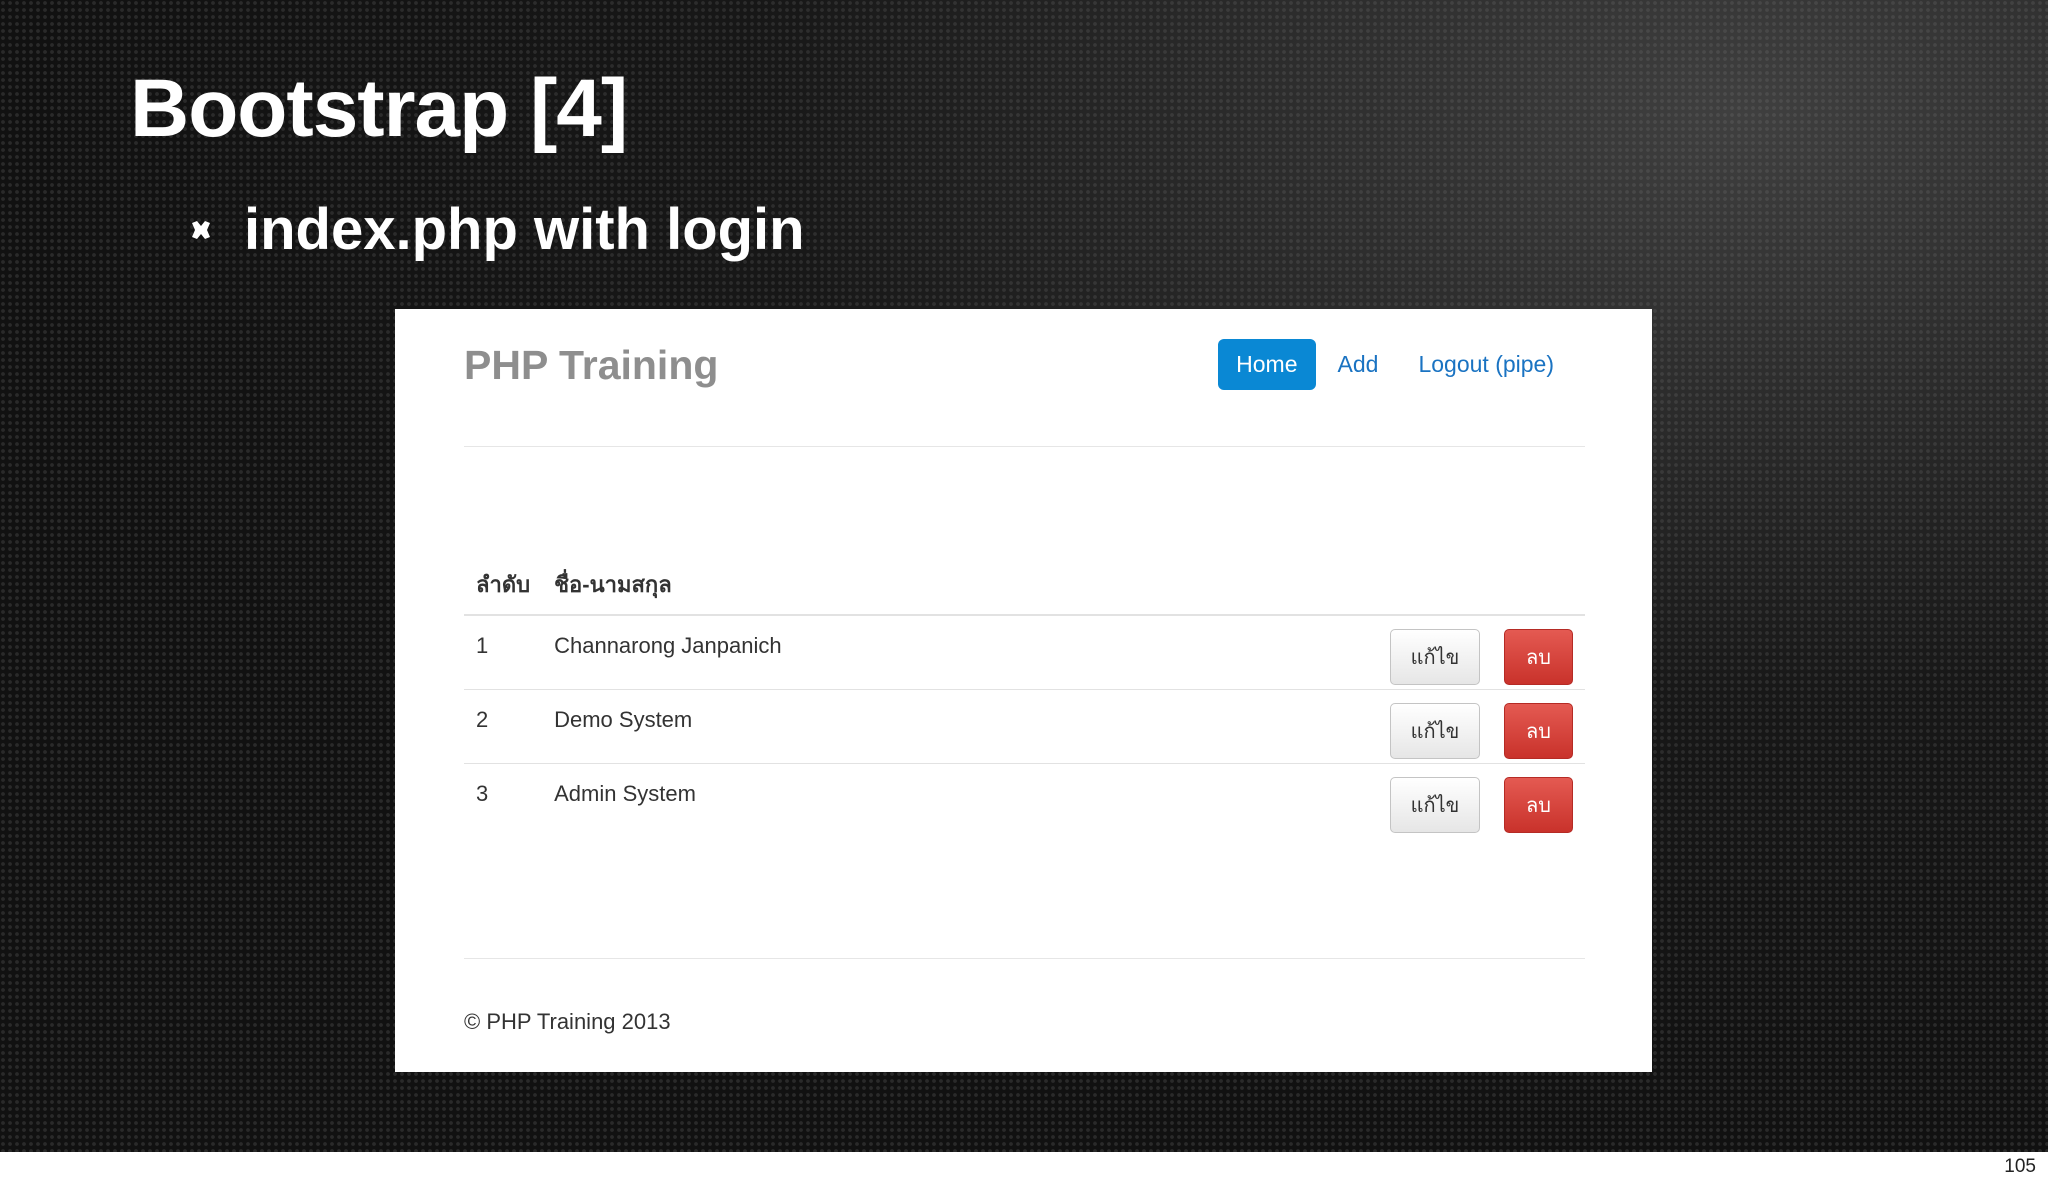 This screenshot has height=1184, width=2048. I want to click on table-header-row: ลำดับ ชื่อ-นามสกุล, so click(1024, 586).